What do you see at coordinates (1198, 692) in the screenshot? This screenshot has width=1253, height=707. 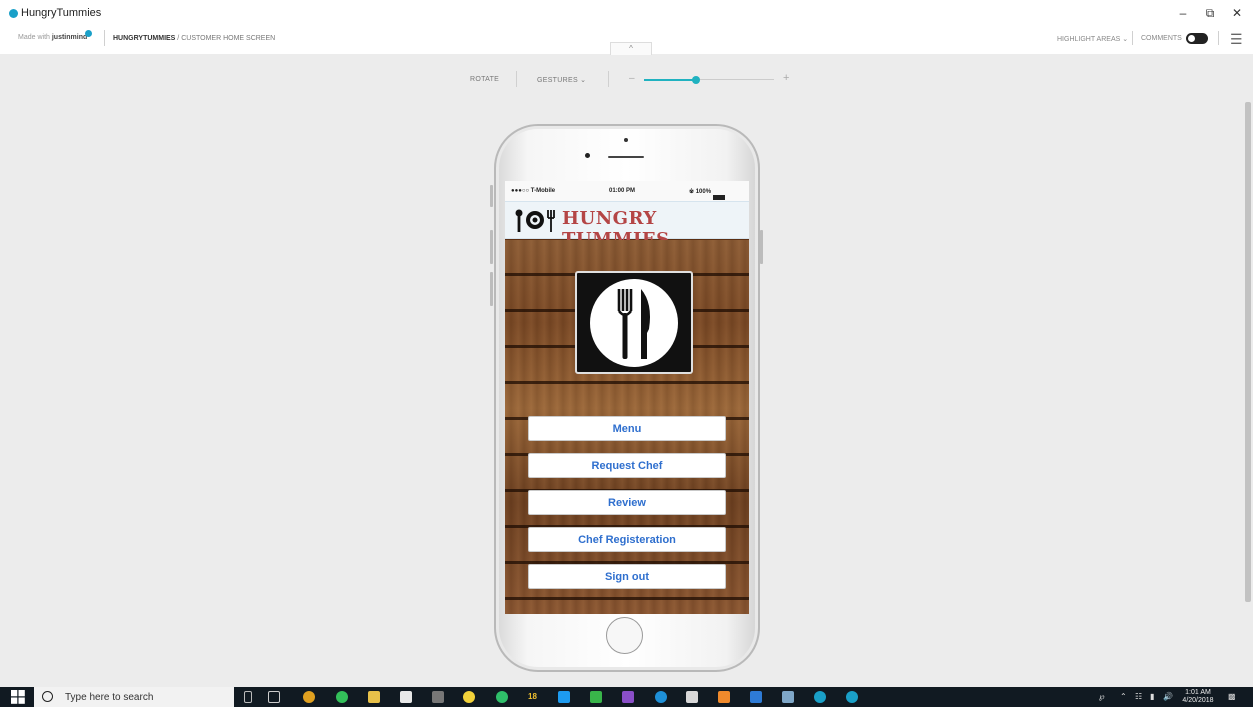 I see `clock-time: 1:01 AM` at bounding box center [1198, 692].